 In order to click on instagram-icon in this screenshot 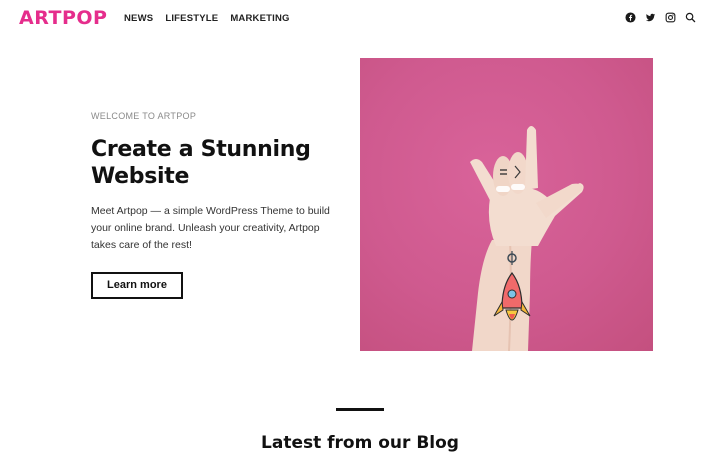, I will do `click(670, 17)`.